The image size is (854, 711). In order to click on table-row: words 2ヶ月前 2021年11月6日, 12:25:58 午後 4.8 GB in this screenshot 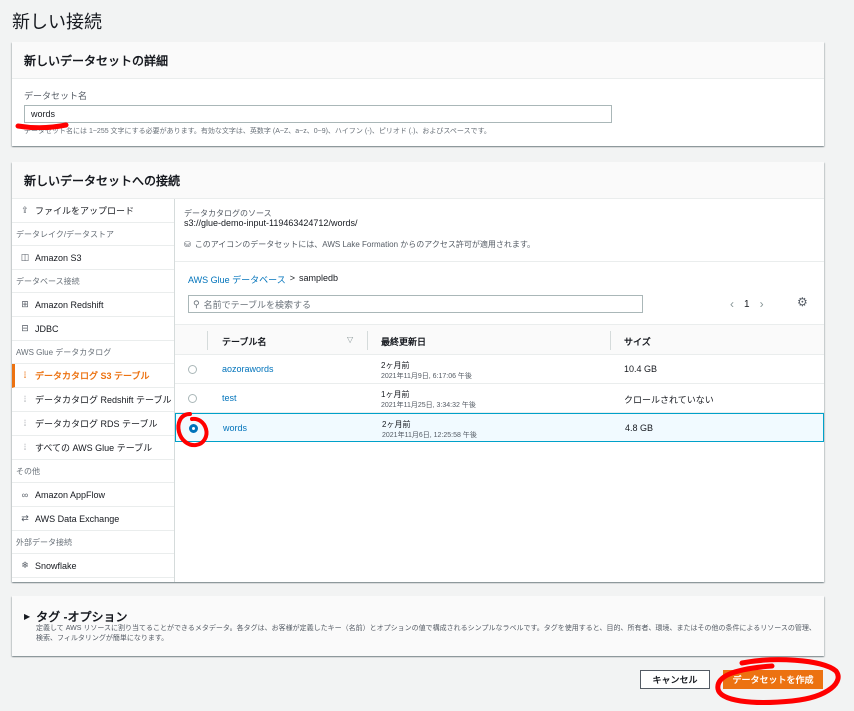, I will do `click(499, 427)`.